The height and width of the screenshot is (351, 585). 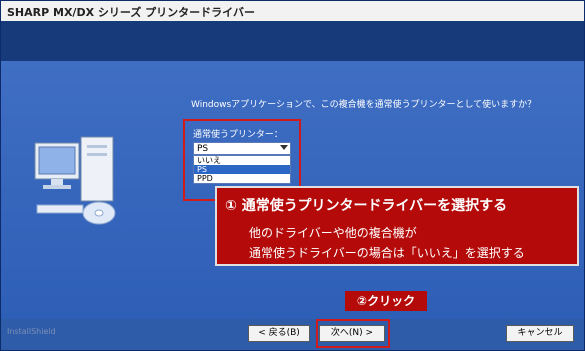 I want to click on installshield-label: InstallShield, so click(x=31, y=331).